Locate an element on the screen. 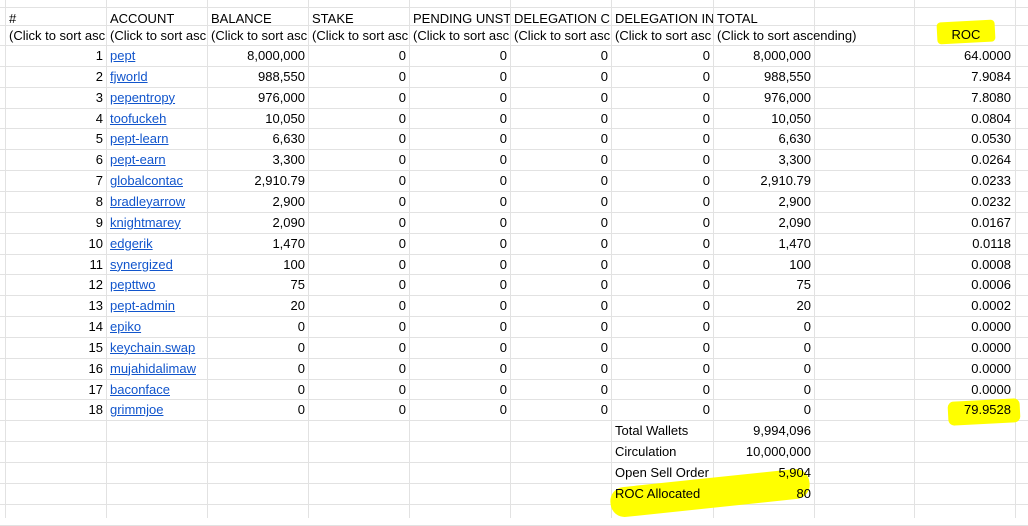 This screenshot has height=526, width=1028. summary-value: 10,000,000 is located at coordinates (764, 451).